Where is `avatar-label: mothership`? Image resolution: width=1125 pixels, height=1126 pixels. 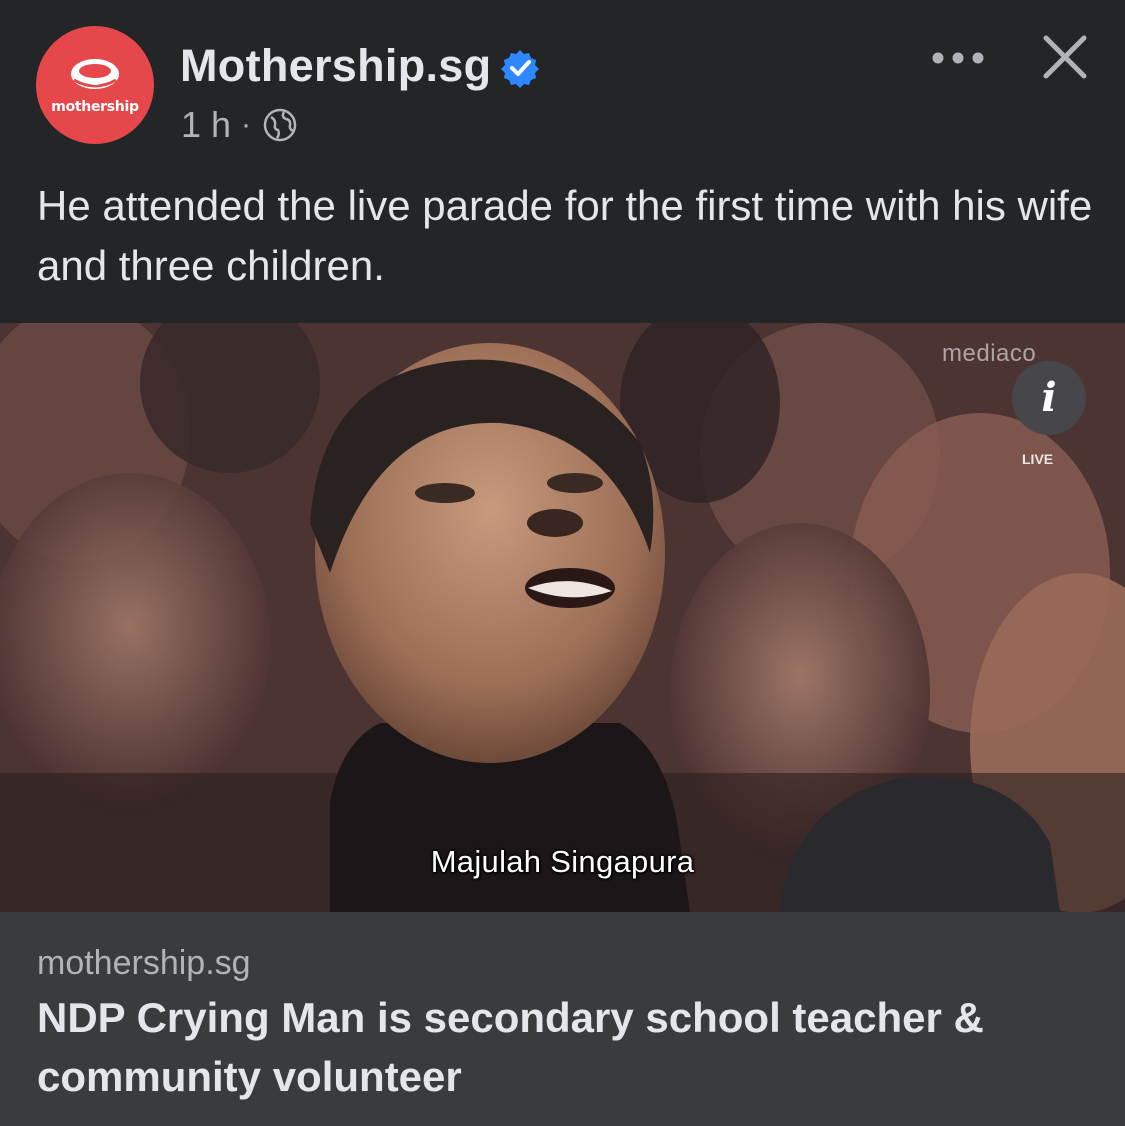 avatar-label: mothership is located at coordinates (95, 107).